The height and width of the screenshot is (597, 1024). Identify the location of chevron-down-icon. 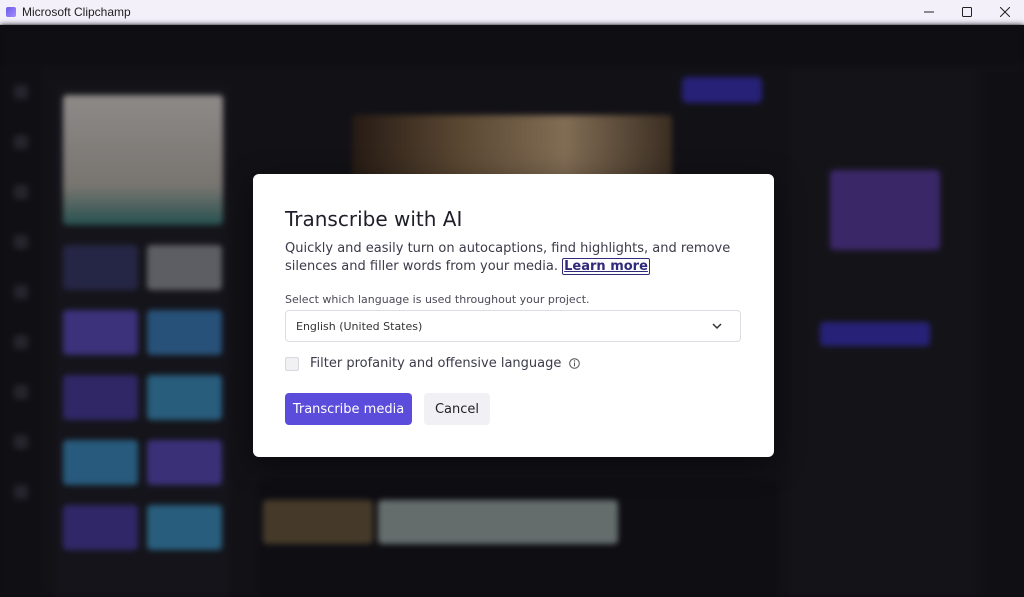
(717, 326).